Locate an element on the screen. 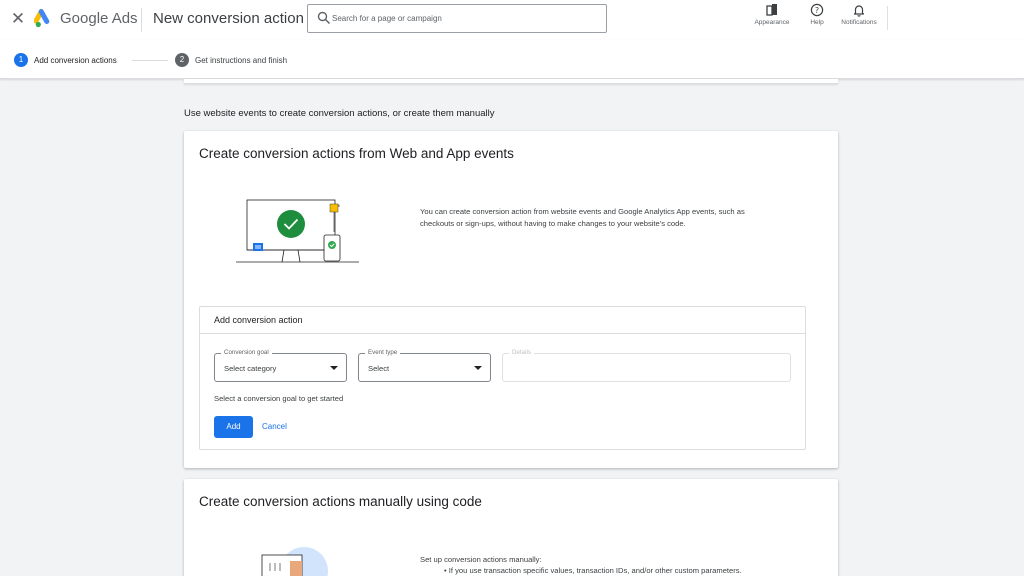  search-input is located at coordinates (462, 18).